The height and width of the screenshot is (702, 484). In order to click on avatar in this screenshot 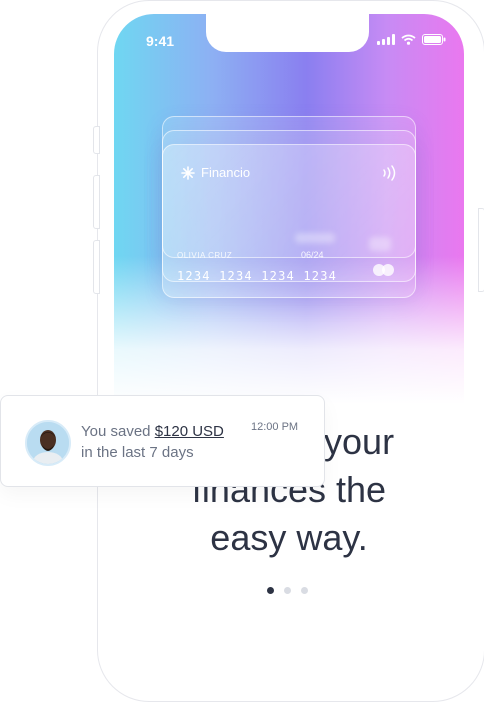, I will do `click(48, 443)`.